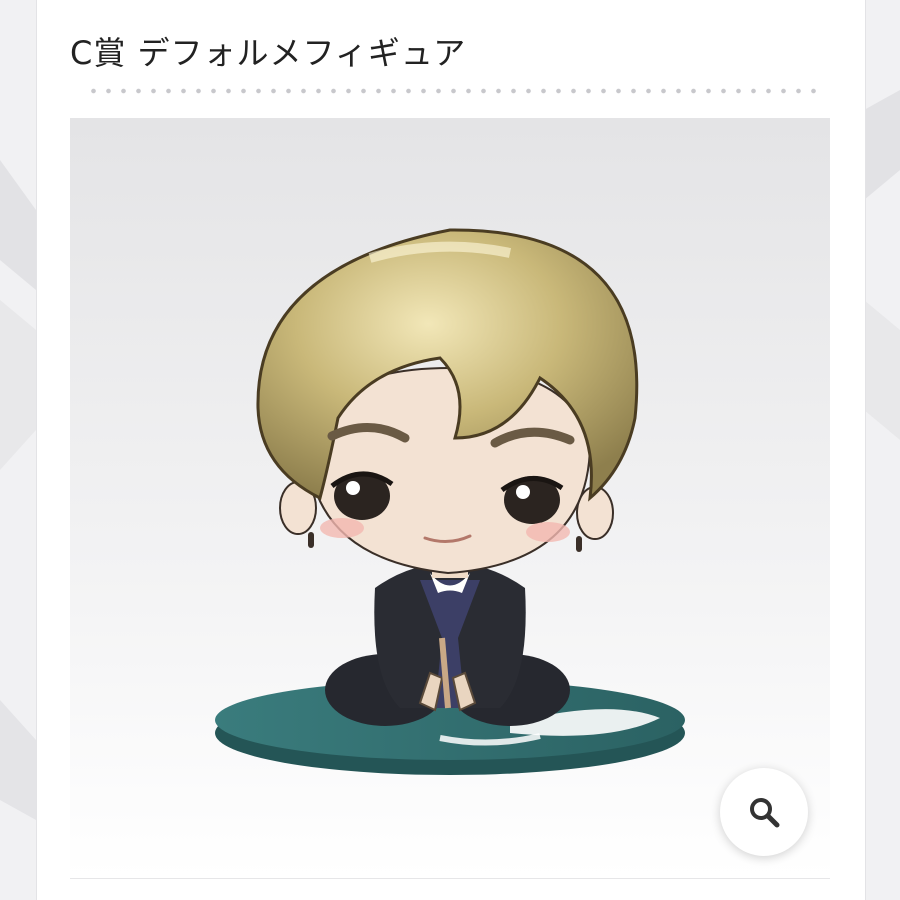  I want to click on dotted-divider, so click(454, 91).